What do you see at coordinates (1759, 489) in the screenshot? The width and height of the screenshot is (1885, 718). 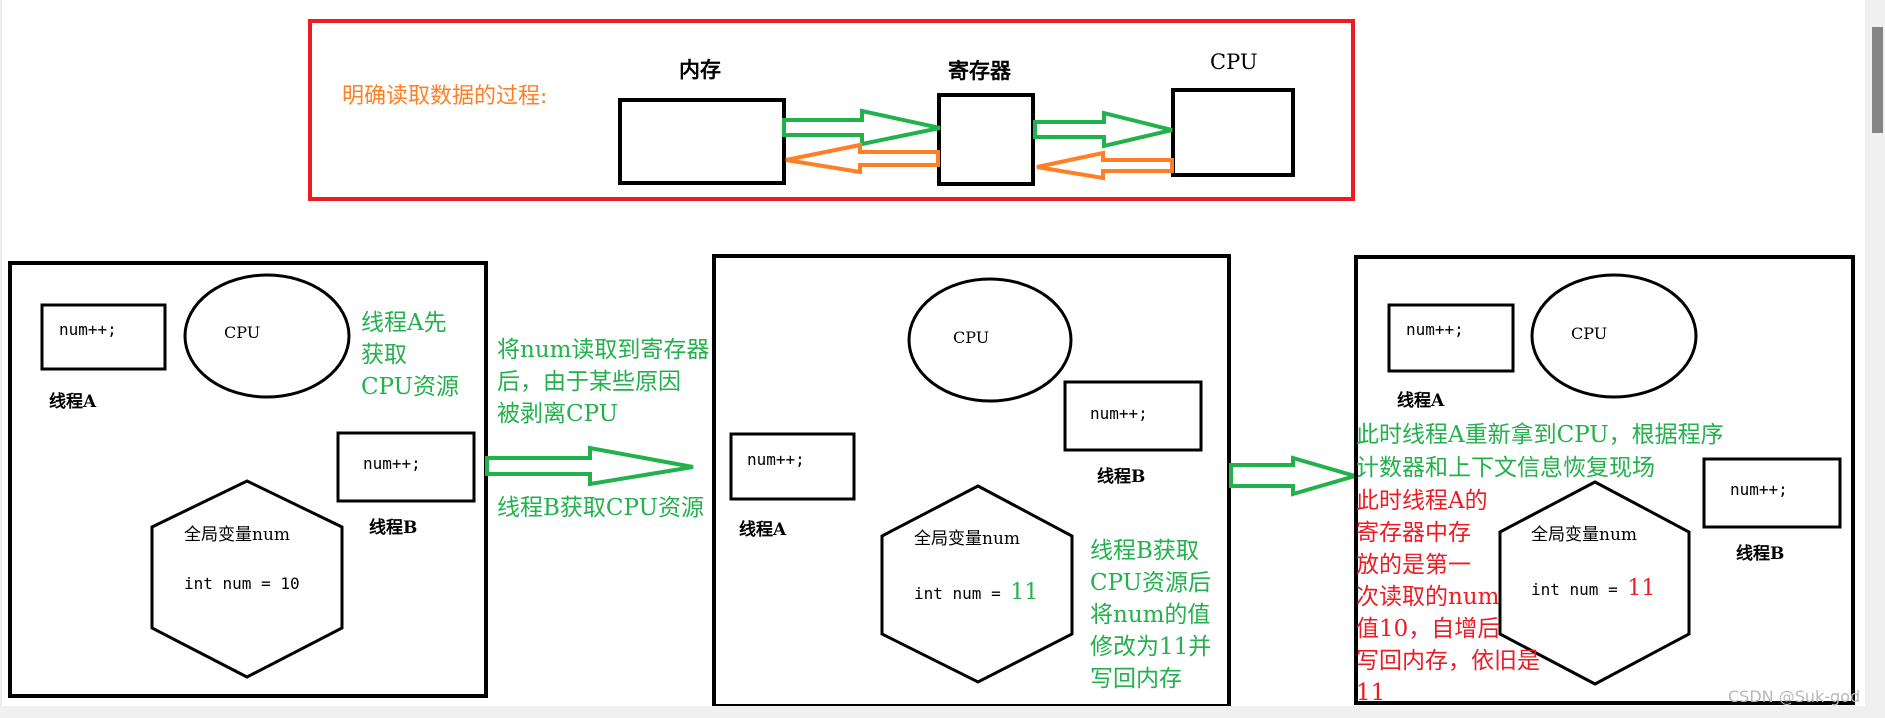 I see `panel-3-thread-b-code: num++;` at bounding box center [1759, 489].